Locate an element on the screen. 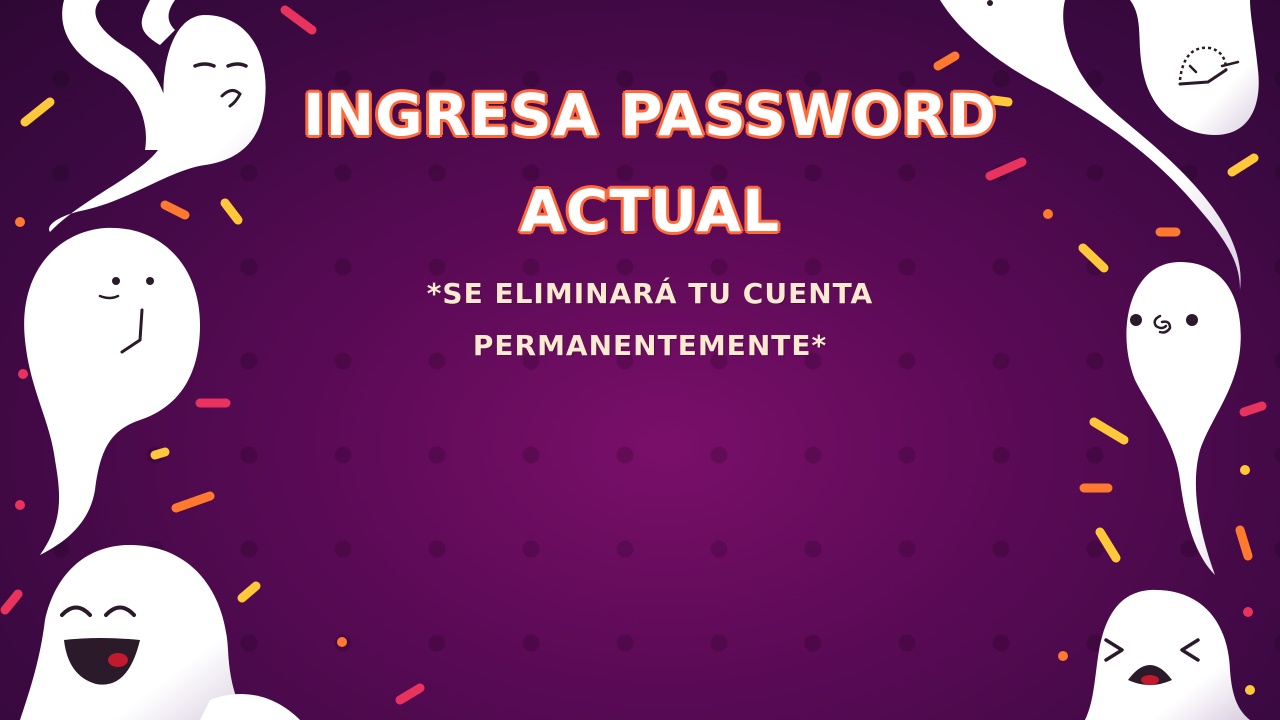 The width and height of the screenshot is (1280, 720). title-line-2: ACTUAL is located at coordinates (650, 211).